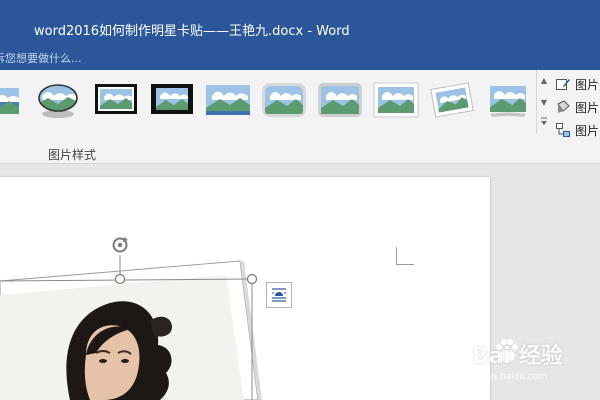 The height and width of the screenshot is (400, 600). What do you see at coordinates (120, 279) in the screenshot?
I see `resize-handle-top` at bounding box center [120, 279].